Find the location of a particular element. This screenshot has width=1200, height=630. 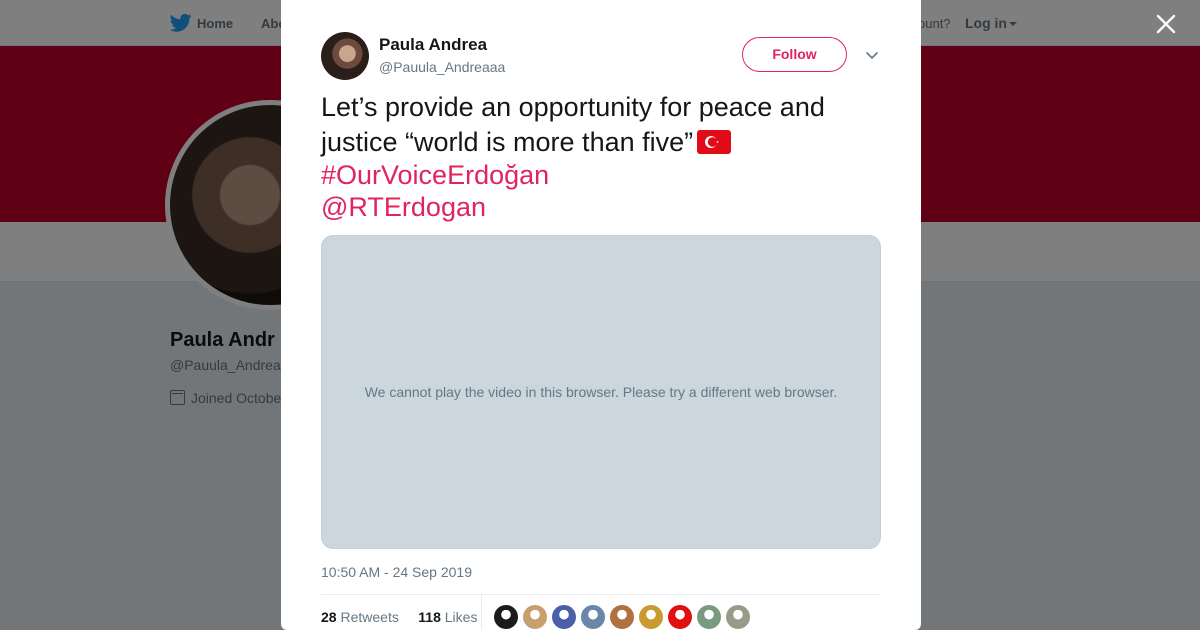

likes-stat: 118 Likes is located at coordinates (447, 617).